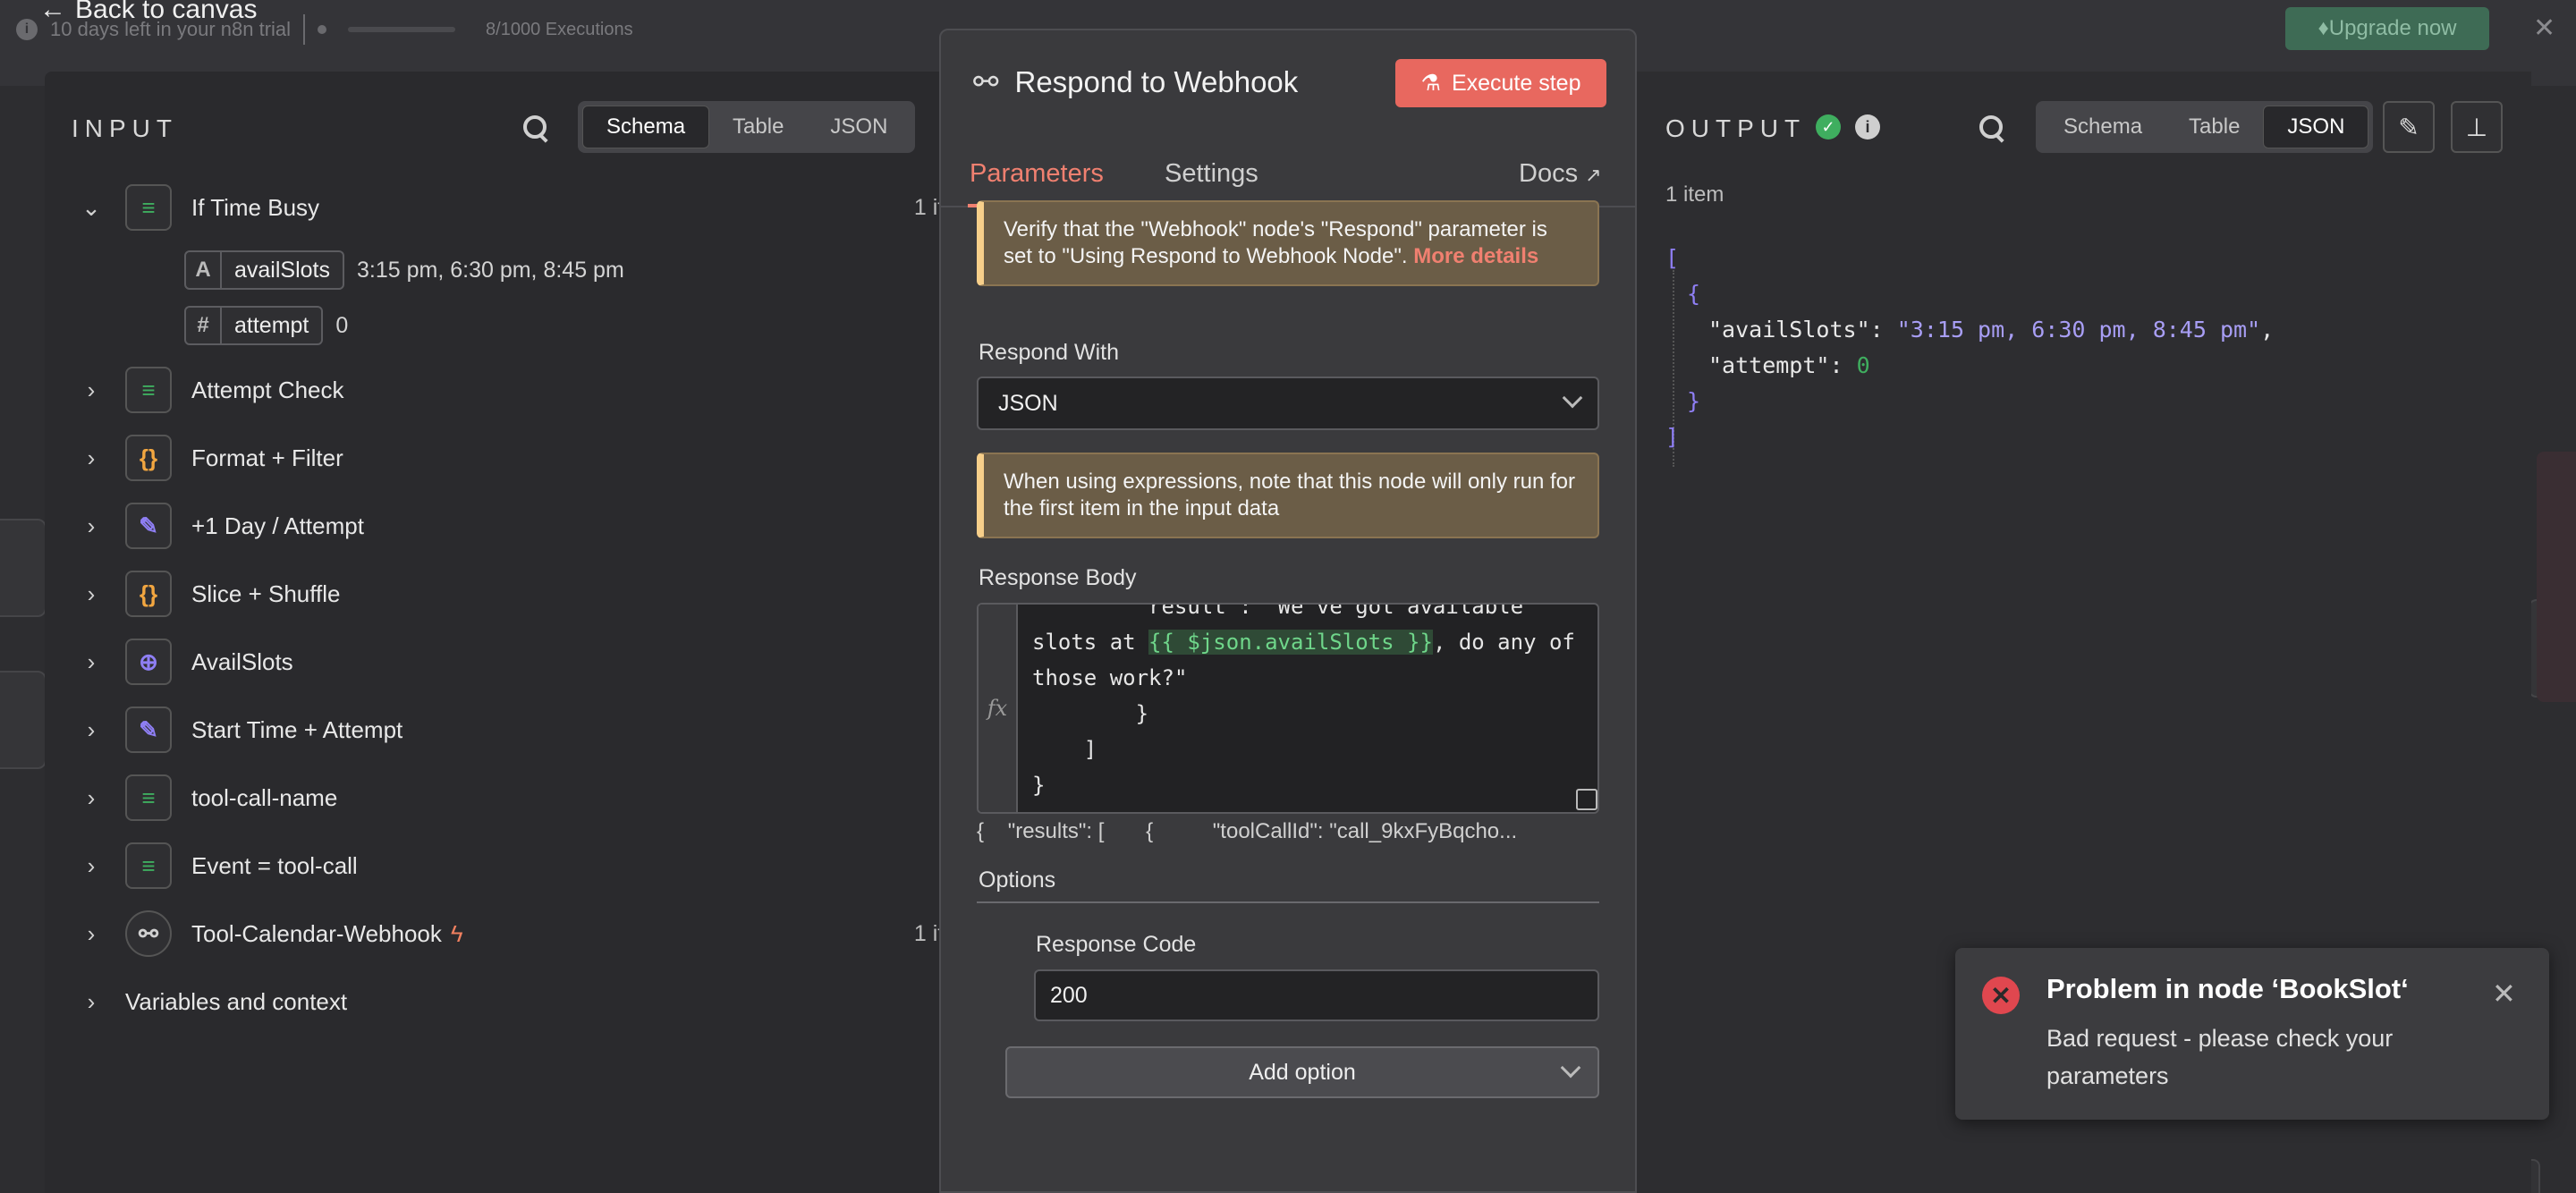  Describe the element at coordinates (2102, 127) in the screenshot. I see `output-view-schema: Schema` at that location.